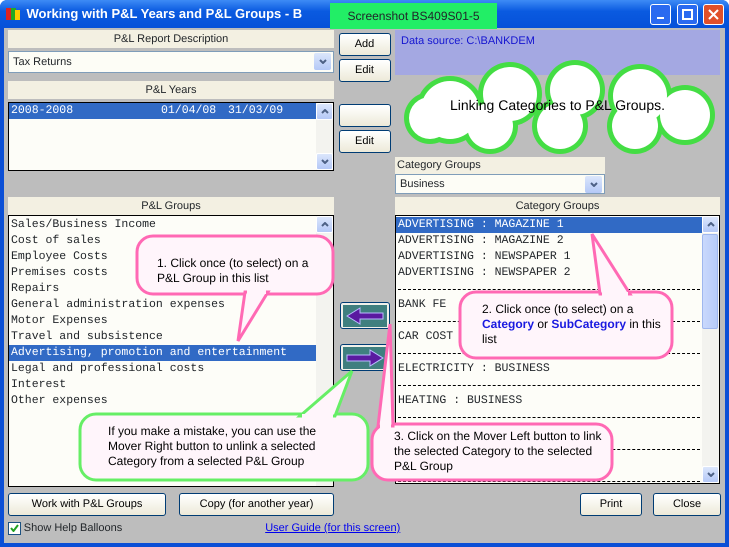 This screenshot has height=547, width=729. I want to click on checkmark-icon, so click(14, 528).